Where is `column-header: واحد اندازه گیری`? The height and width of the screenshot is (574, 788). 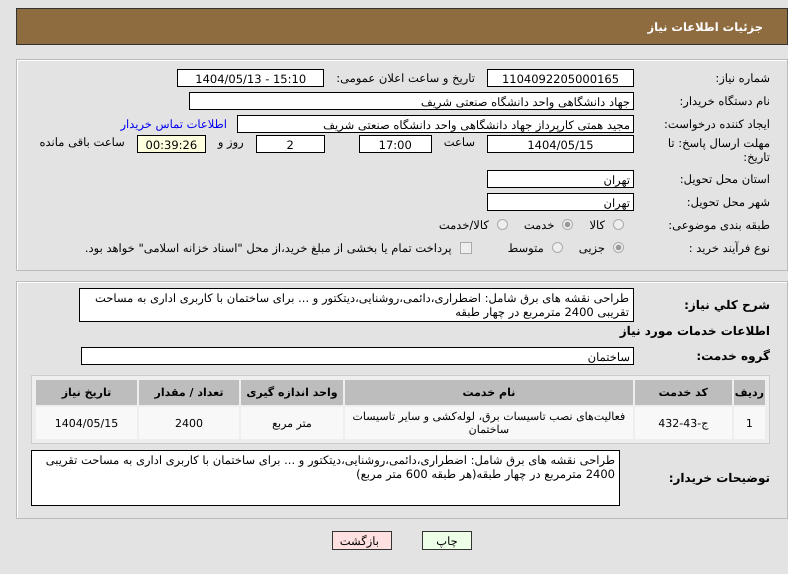
column-header: واحد اندازه گیری is located at coordinates (292, 392).